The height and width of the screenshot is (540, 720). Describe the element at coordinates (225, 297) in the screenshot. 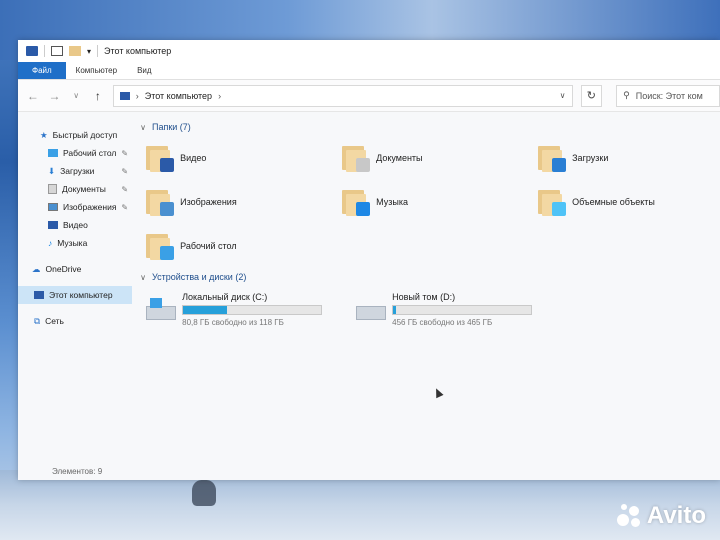

I see `drive-name: Локальный диск (C:)` at that location.